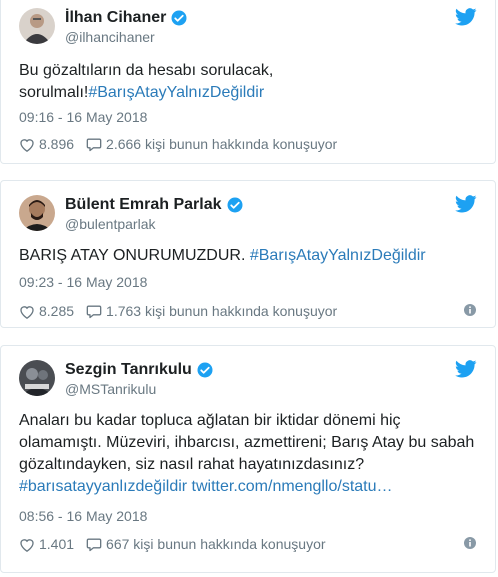 Image resolution: width=498 pixels, height=577 pixels. I want to click on conversation-count: 1.763 kişi bunun hakkında konuşuyor, so click(222, 311).